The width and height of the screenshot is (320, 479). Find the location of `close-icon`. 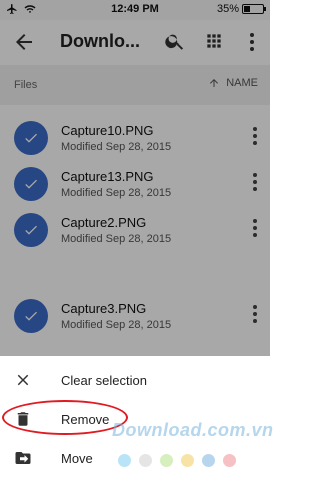

close-icon is located at coordinates (23, 380).